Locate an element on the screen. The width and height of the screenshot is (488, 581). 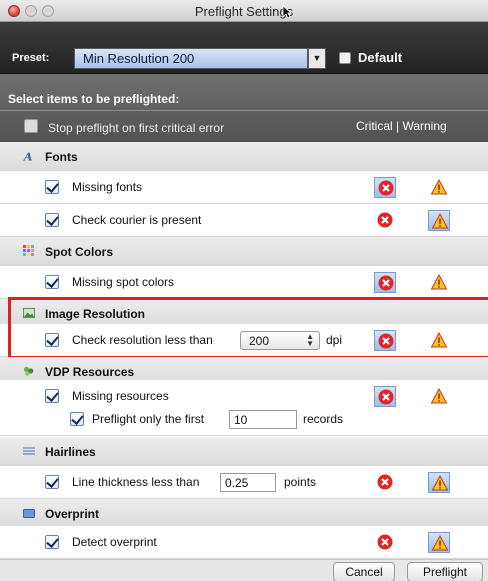
select-items-title: Select items to be preflighted: is located at coordinates (94, 99).